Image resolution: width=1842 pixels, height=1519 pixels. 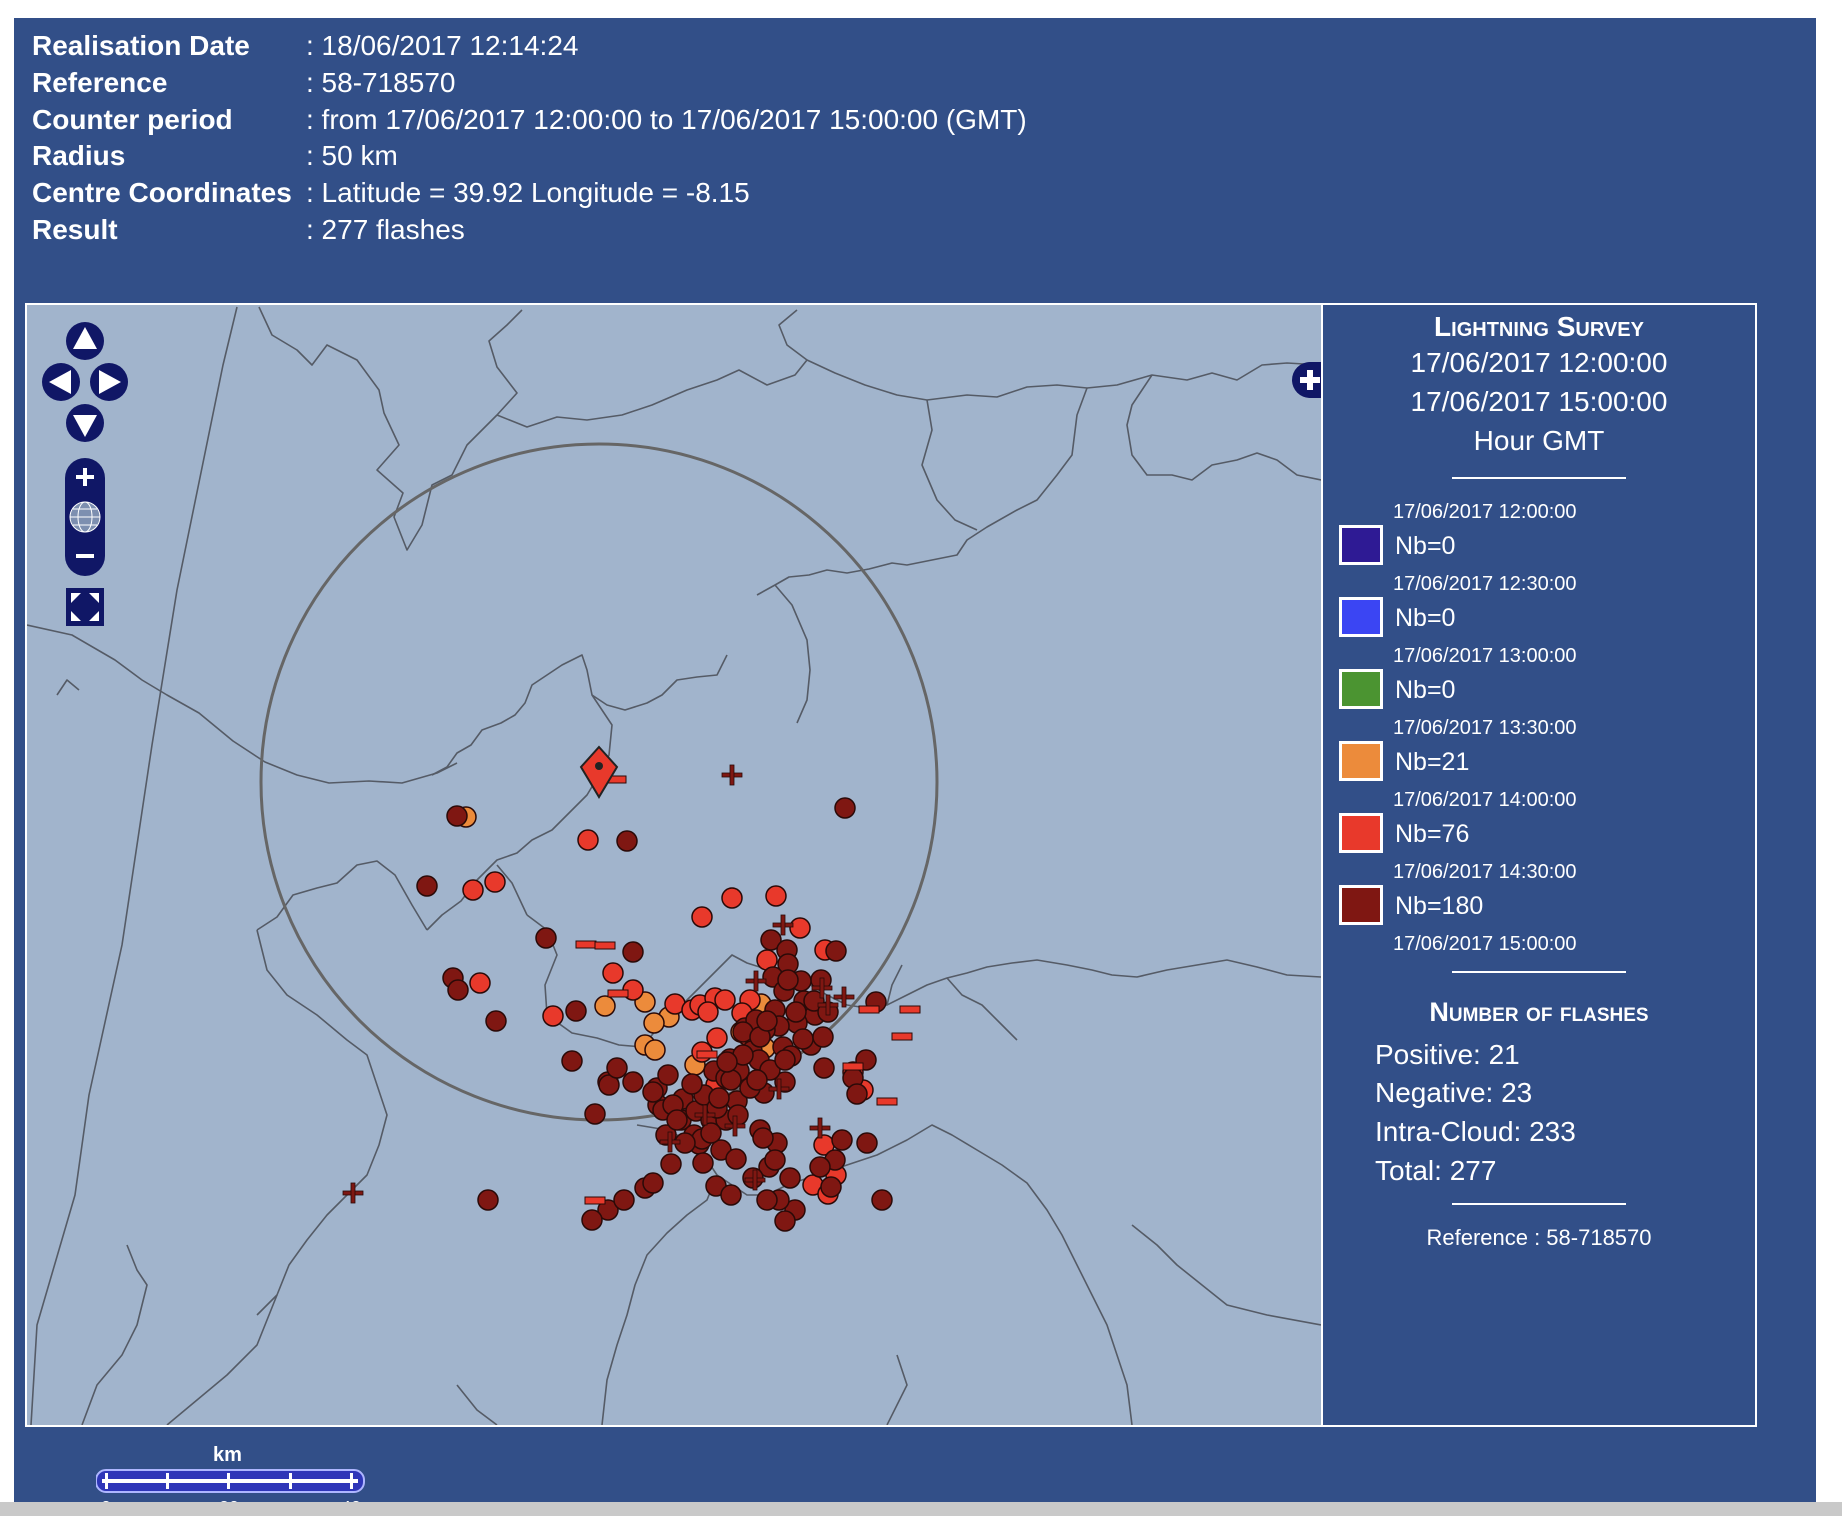 I want to click on count-negative: Negative: 23, so click(x=1454, y=1092).